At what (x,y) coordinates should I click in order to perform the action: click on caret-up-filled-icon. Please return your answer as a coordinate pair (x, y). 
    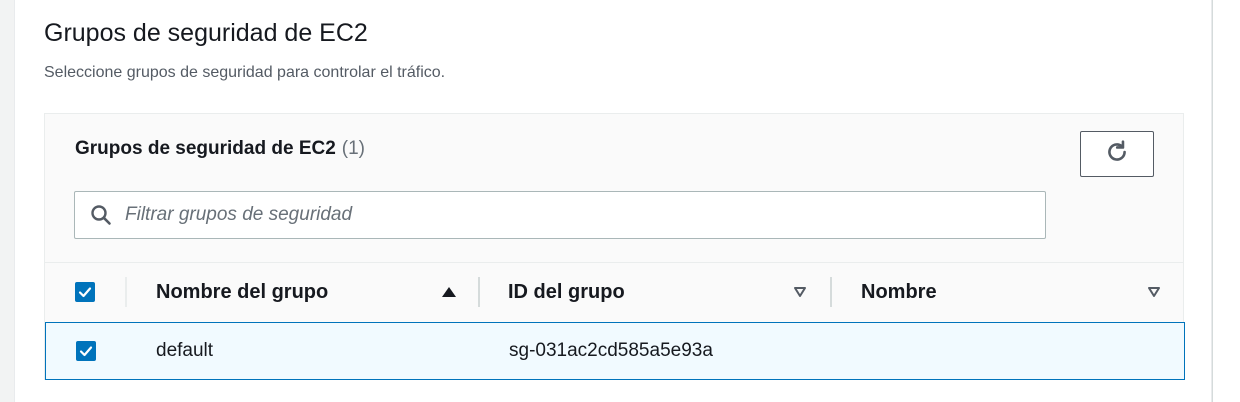
    Looking at the image, I should click on (449, 292).